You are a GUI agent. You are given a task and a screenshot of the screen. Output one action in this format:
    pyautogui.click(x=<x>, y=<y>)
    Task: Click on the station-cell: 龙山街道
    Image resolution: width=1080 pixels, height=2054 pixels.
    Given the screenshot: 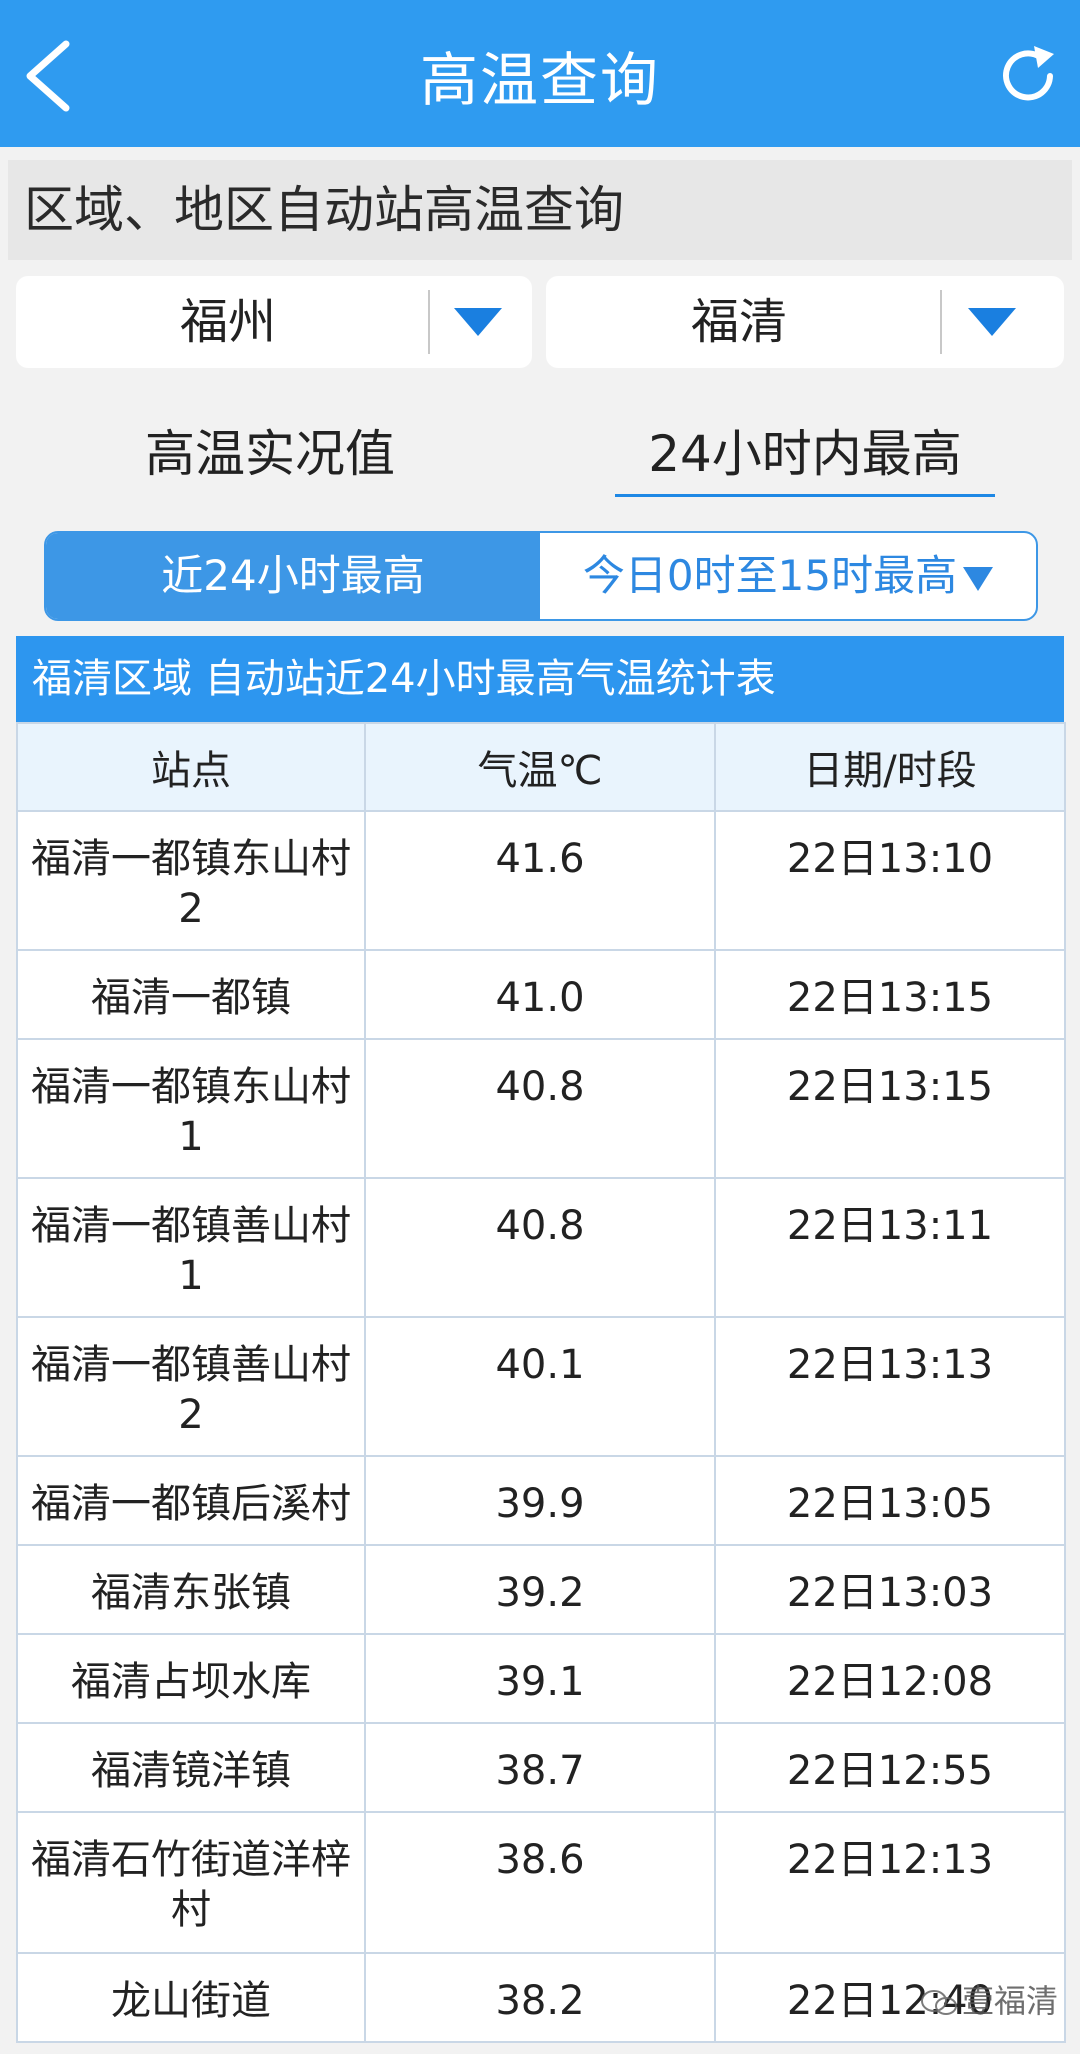 What is the action you would take?
    pyautogui.click(x=191, y=1997)
    